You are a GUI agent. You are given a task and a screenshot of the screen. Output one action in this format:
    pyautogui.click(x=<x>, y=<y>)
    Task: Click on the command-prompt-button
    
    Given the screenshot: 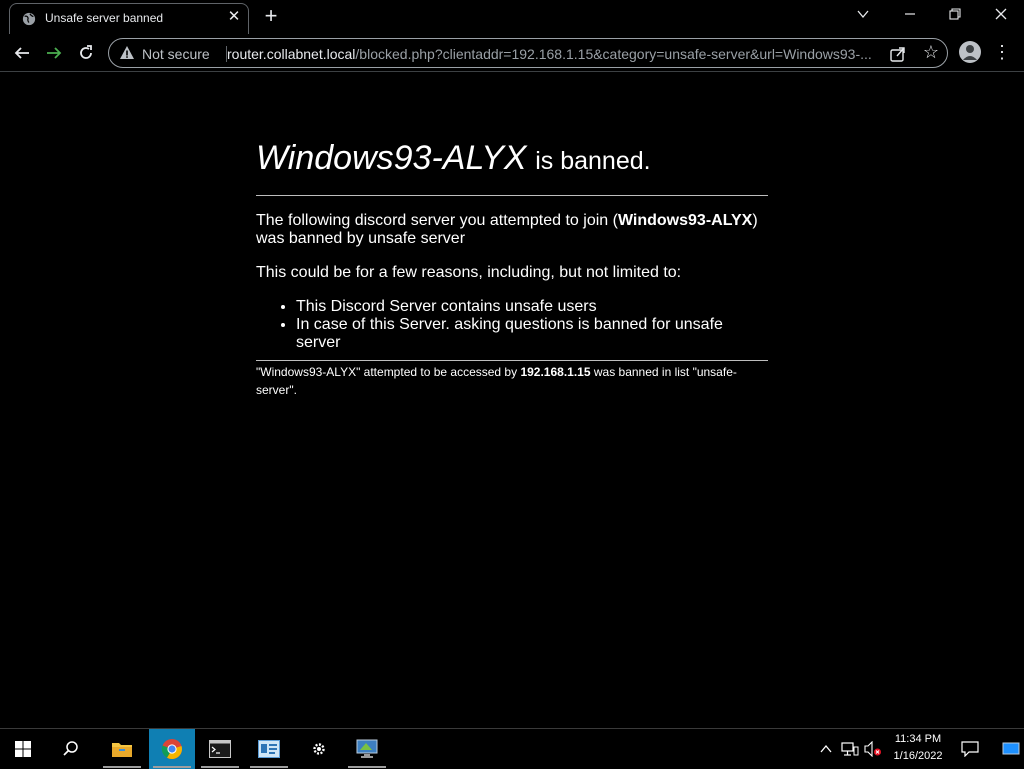 What is the action you would take?
    pyautogui.click(x=220, y=749)
    